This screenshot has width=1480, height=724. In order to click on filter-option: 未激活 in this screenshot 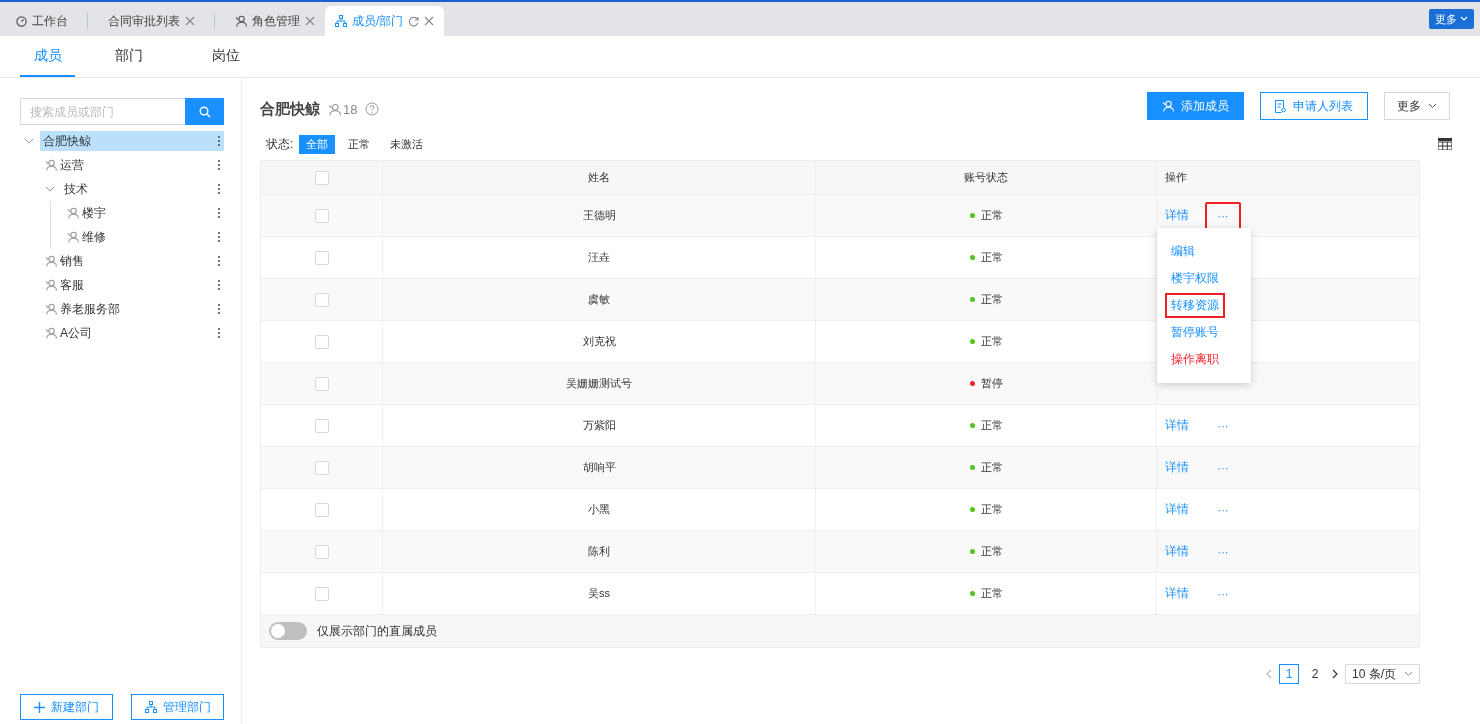, I will do `click(407, 144)`.